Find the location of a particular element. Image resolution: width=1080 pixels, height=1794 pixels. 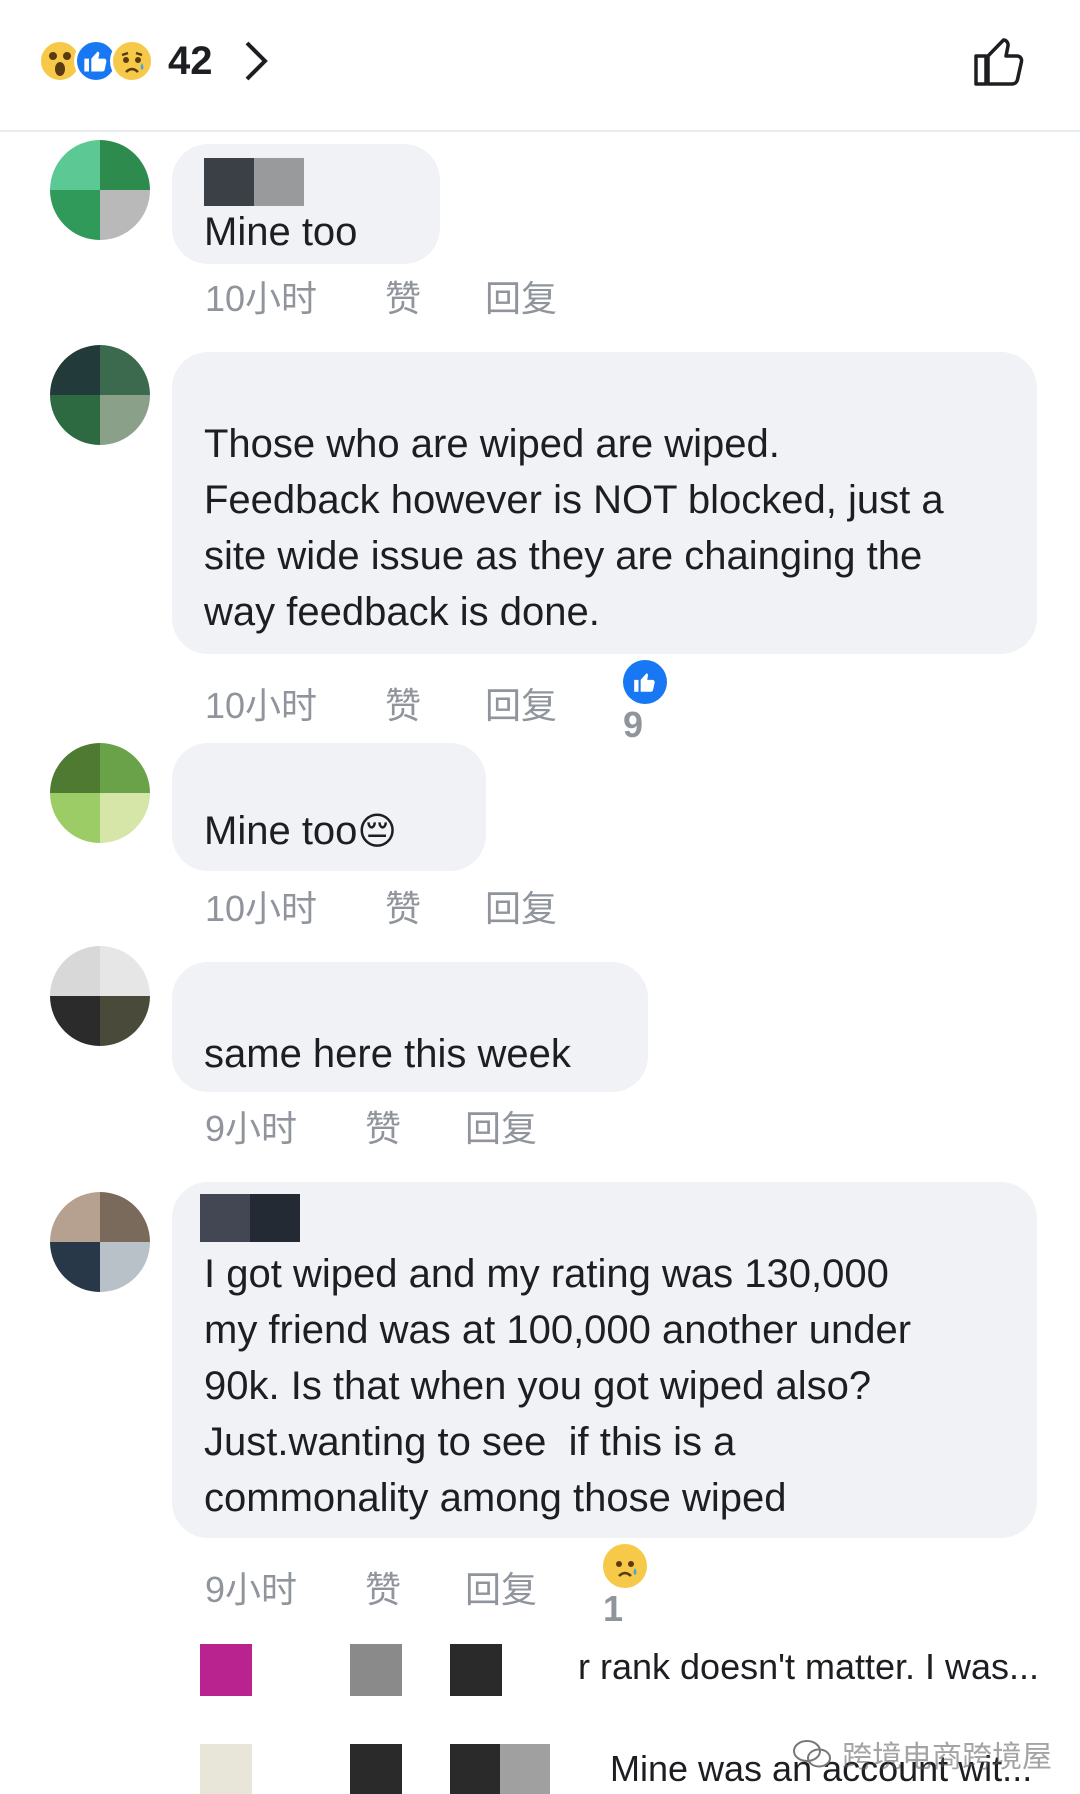

watermark-text: 跨境电商跨境屋 is located at coordinates (947, 1757).